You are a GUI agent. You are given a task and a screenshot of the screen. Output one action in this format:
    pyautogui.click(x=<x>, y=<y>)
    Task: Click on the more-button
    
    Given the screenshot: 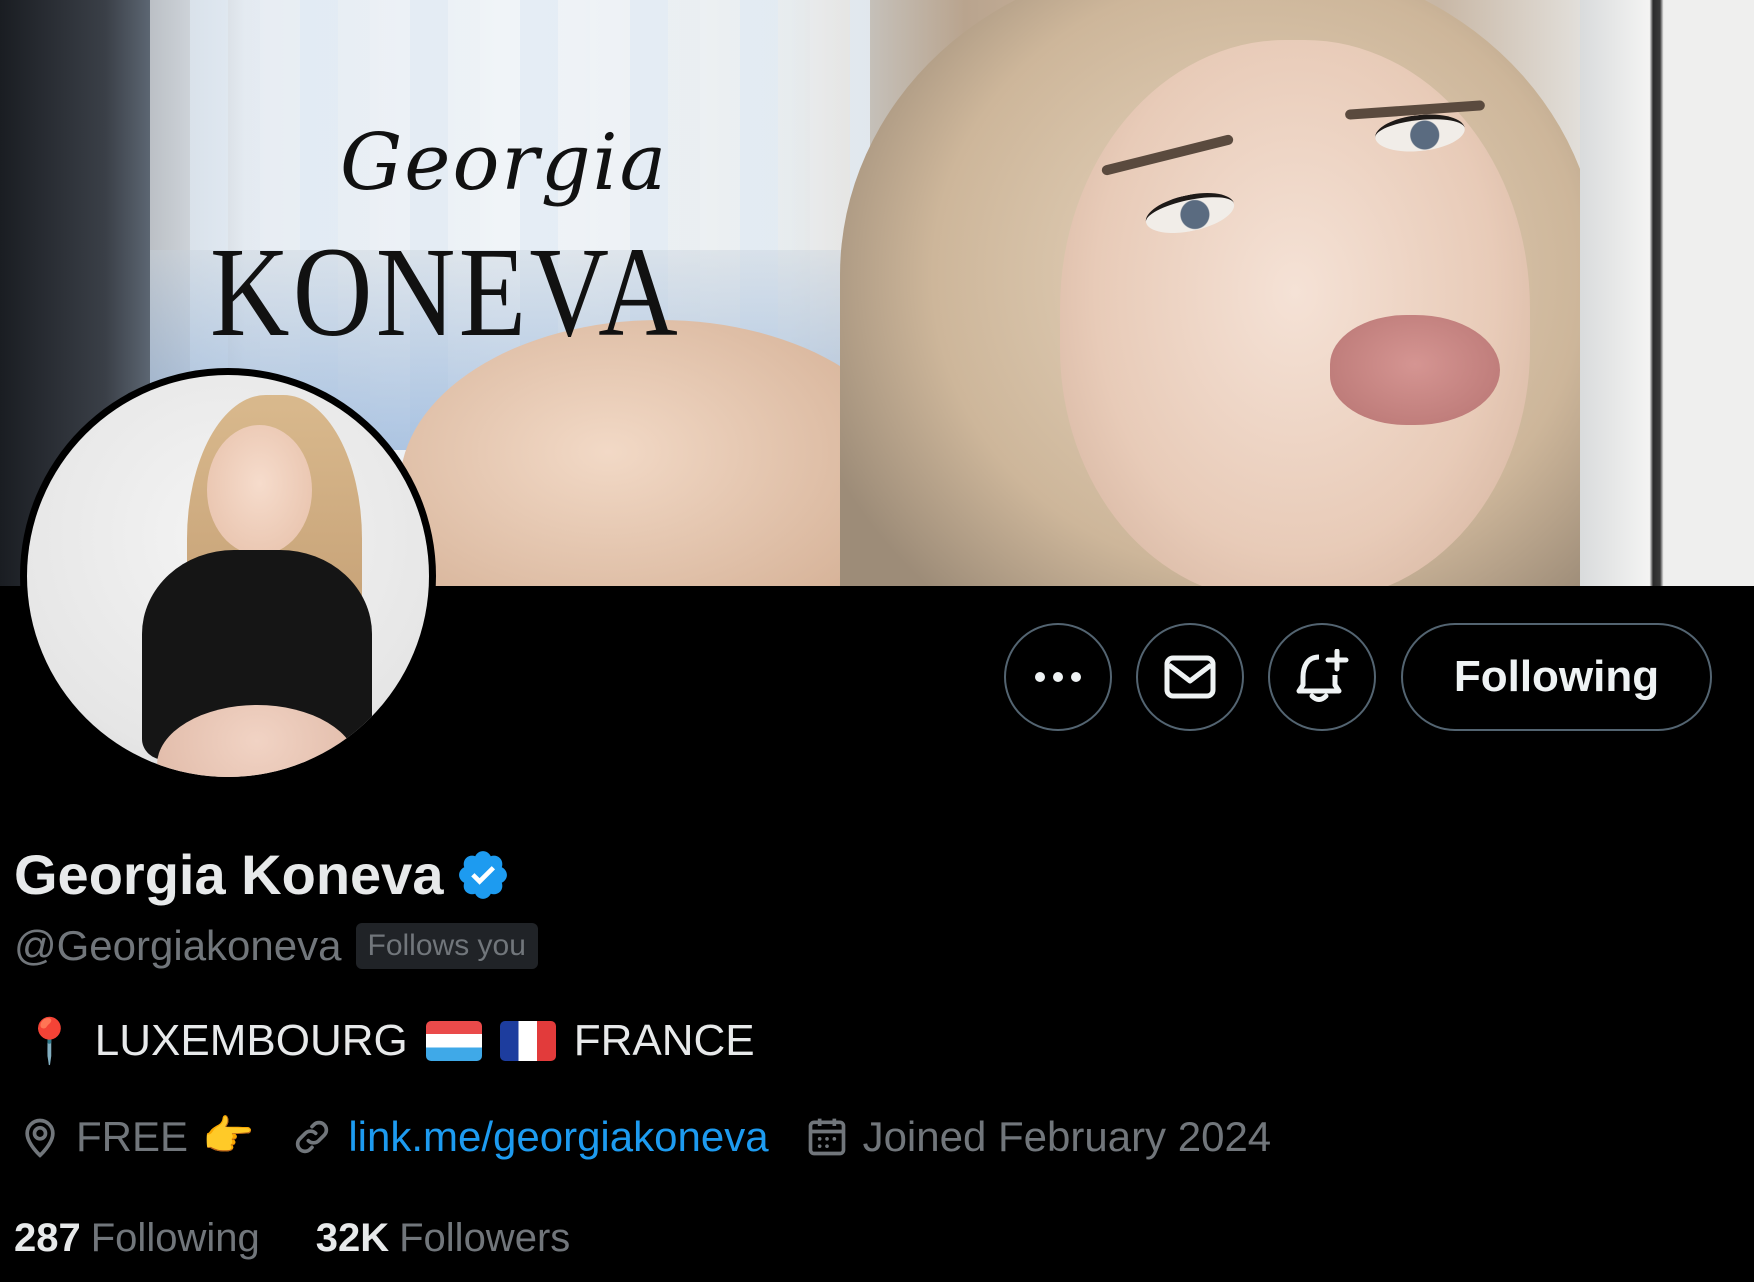 What is the action you would take?
    pyautogui.click(x=1058, y=677)
    